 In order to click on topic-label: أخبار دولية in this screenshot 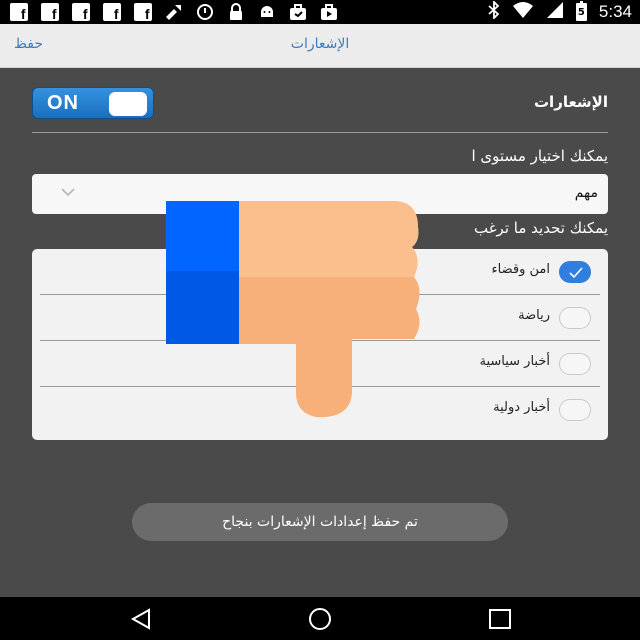, I will do `click(521, 407)`.